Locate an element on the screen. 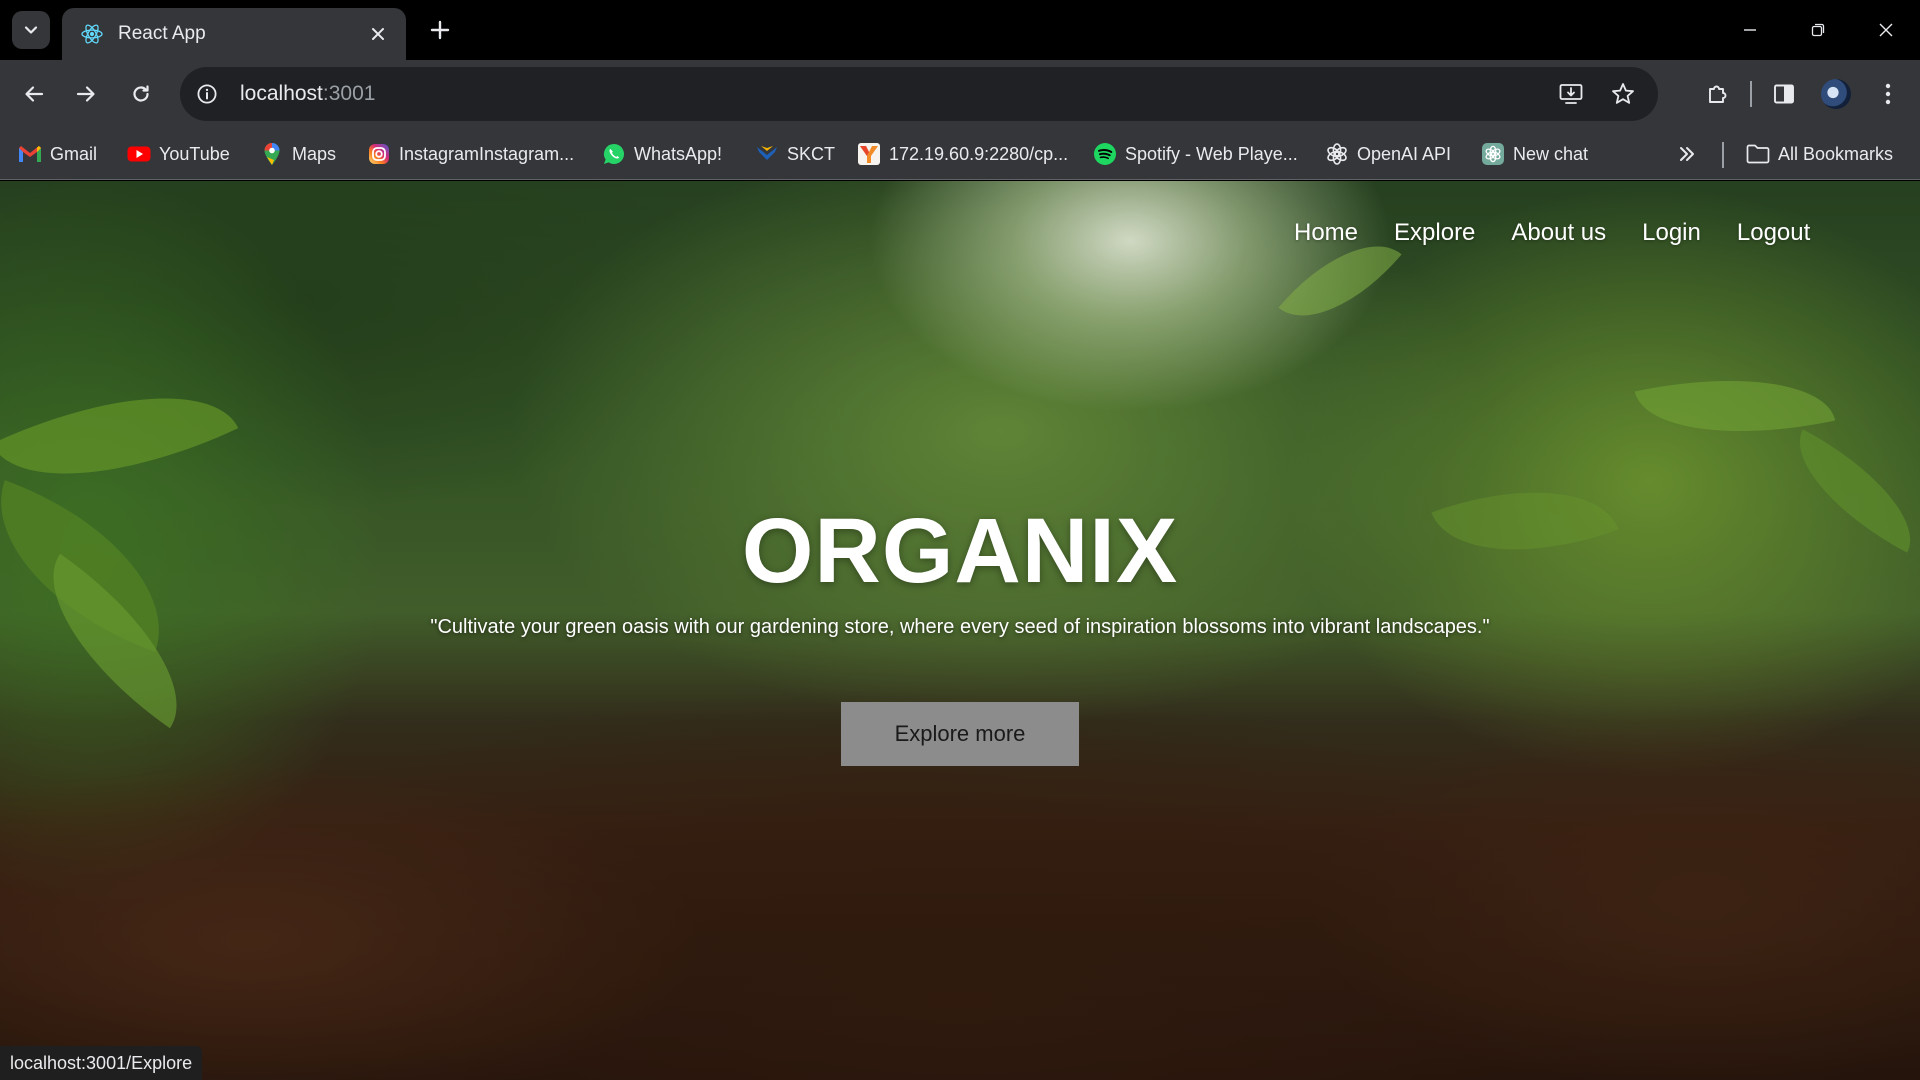 The image size is (1920, 1080). hero-title: ORGANIX is located at coordinates (960, 551).